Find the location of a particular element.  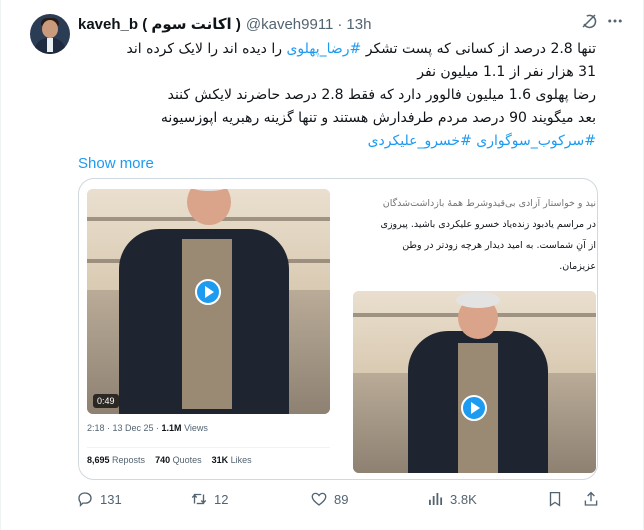

like-icon is located at coordinates (319, 499).